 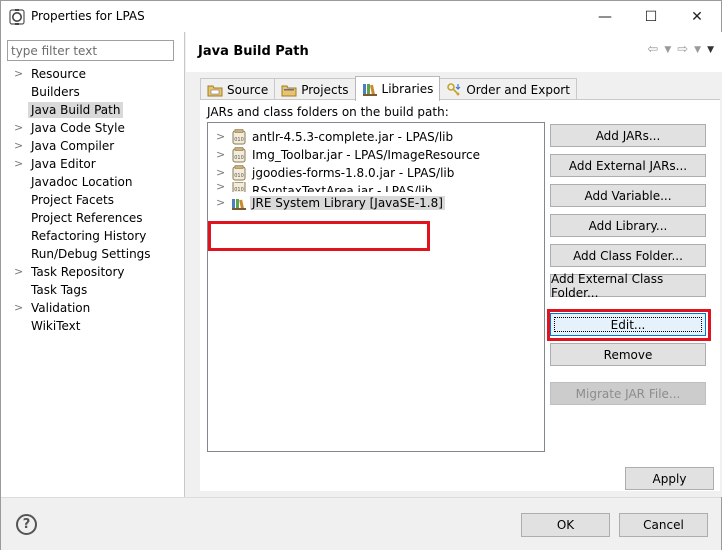 What do you see at coordinates (289, 91) in the screenshot?
I see `projects-icon` at bounding box center [289, 91].